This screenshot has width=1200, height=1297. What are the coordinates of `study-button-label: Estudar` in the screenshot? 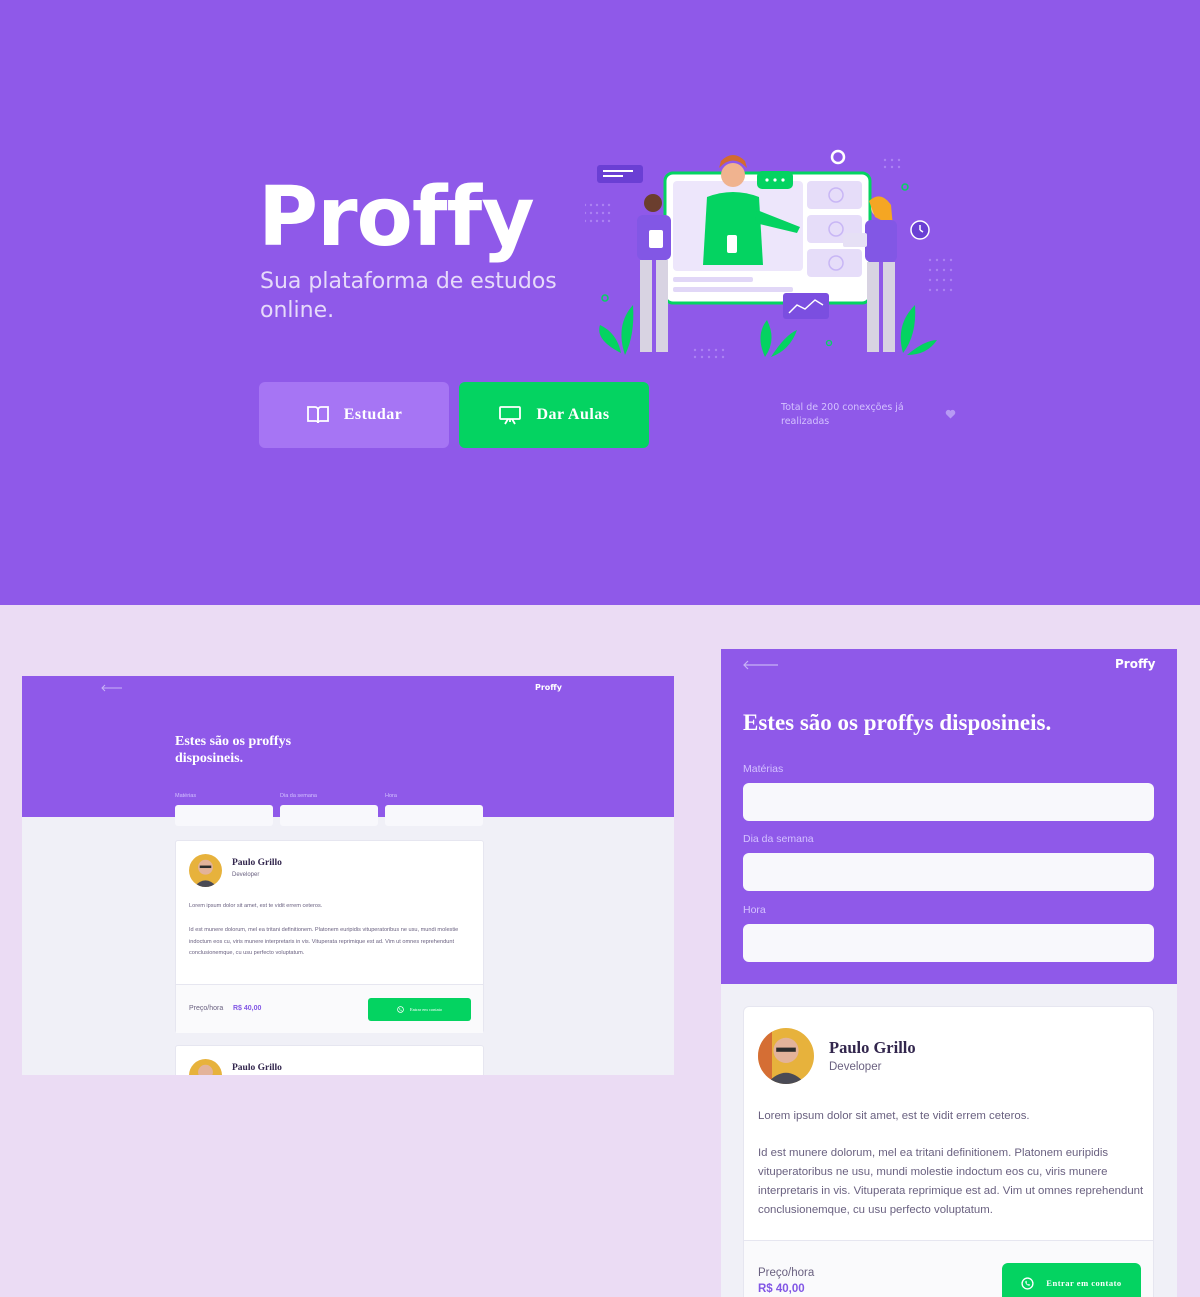 It's located at (373, 414).